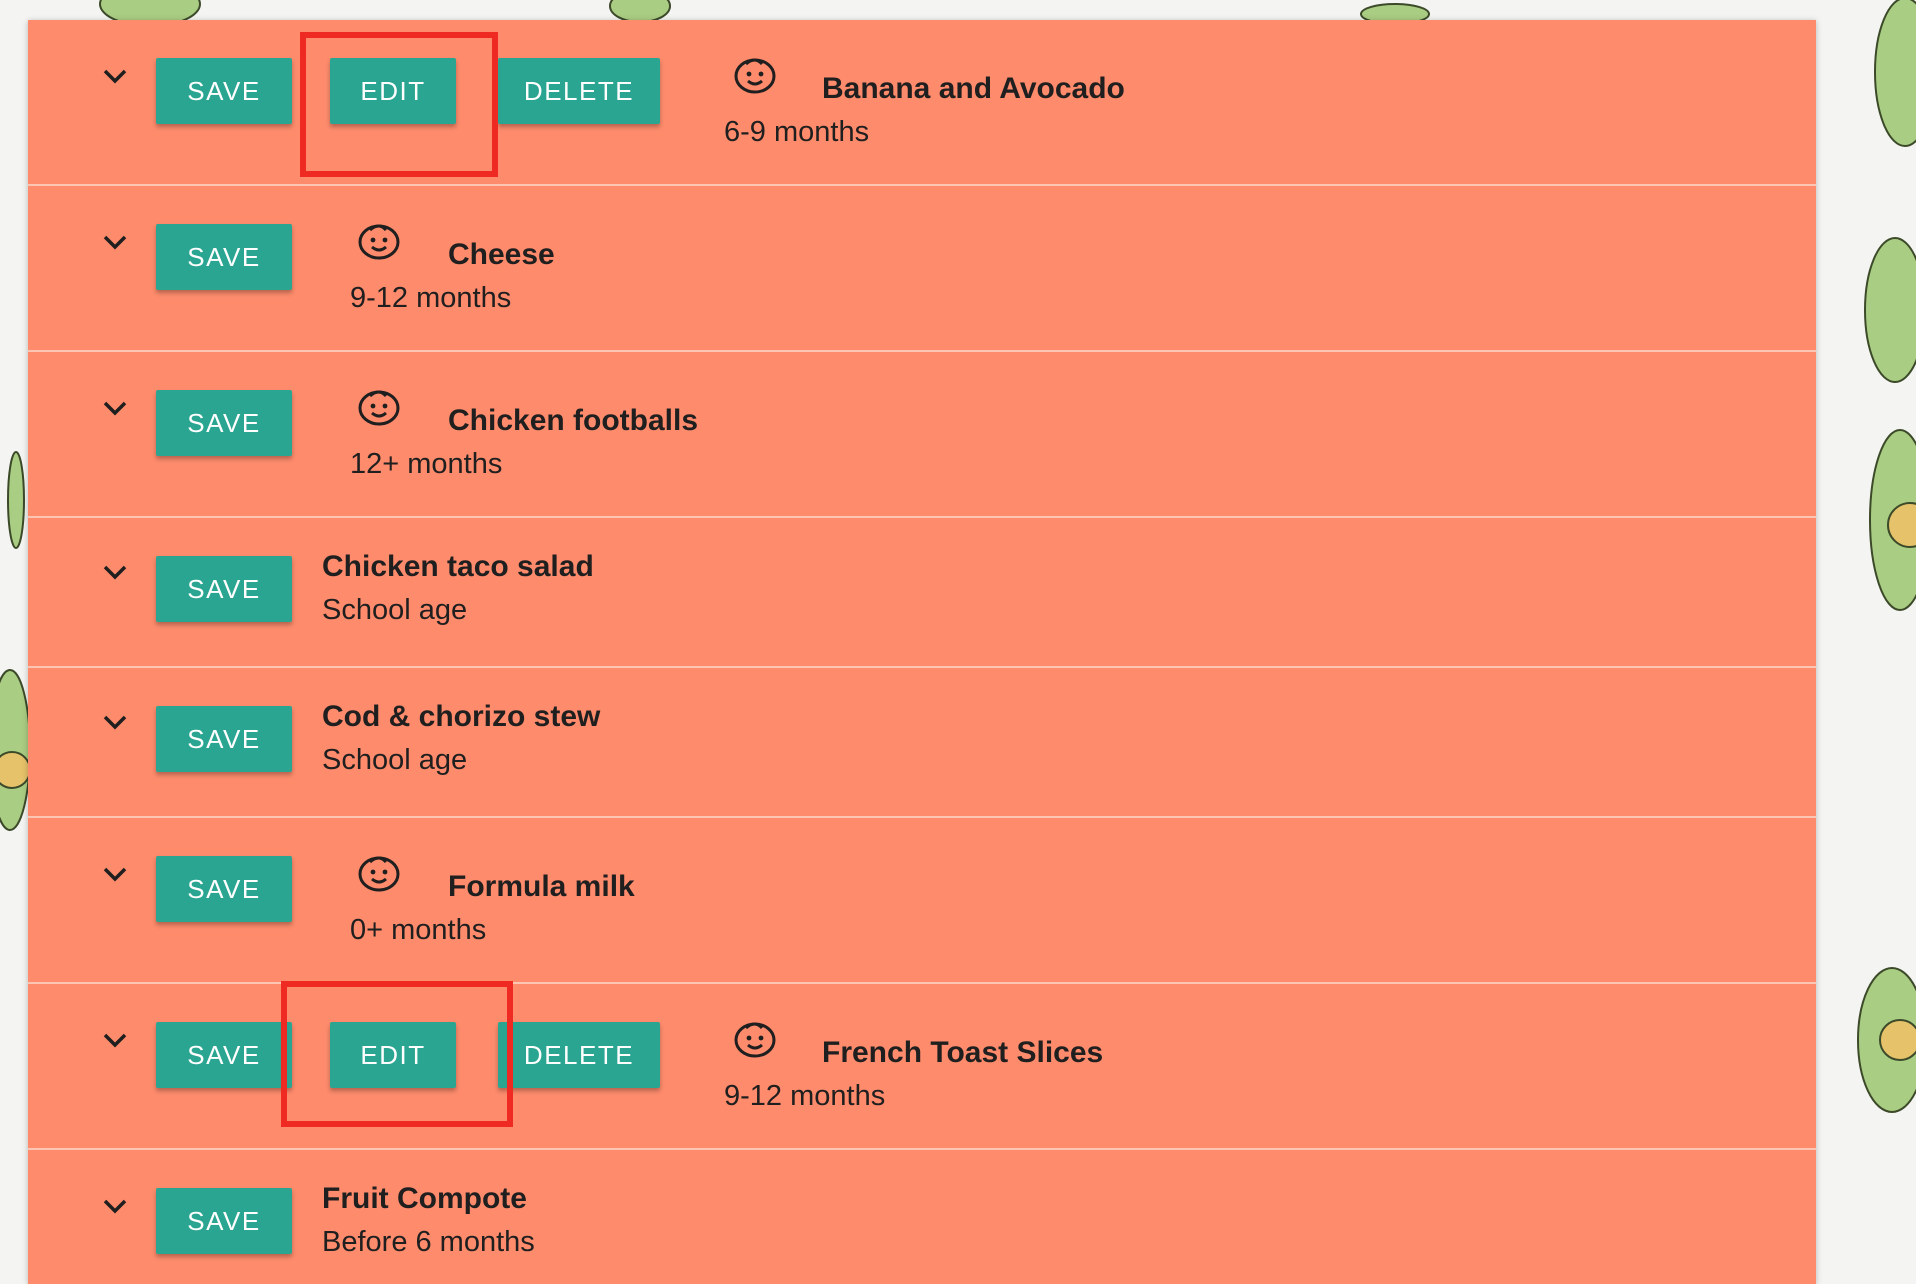  What do you see at coordinates (922, 435) in the screenshot?
I see `food-row: SAVE Chicken footballs 12+ months` at bounding box center [922, 435].